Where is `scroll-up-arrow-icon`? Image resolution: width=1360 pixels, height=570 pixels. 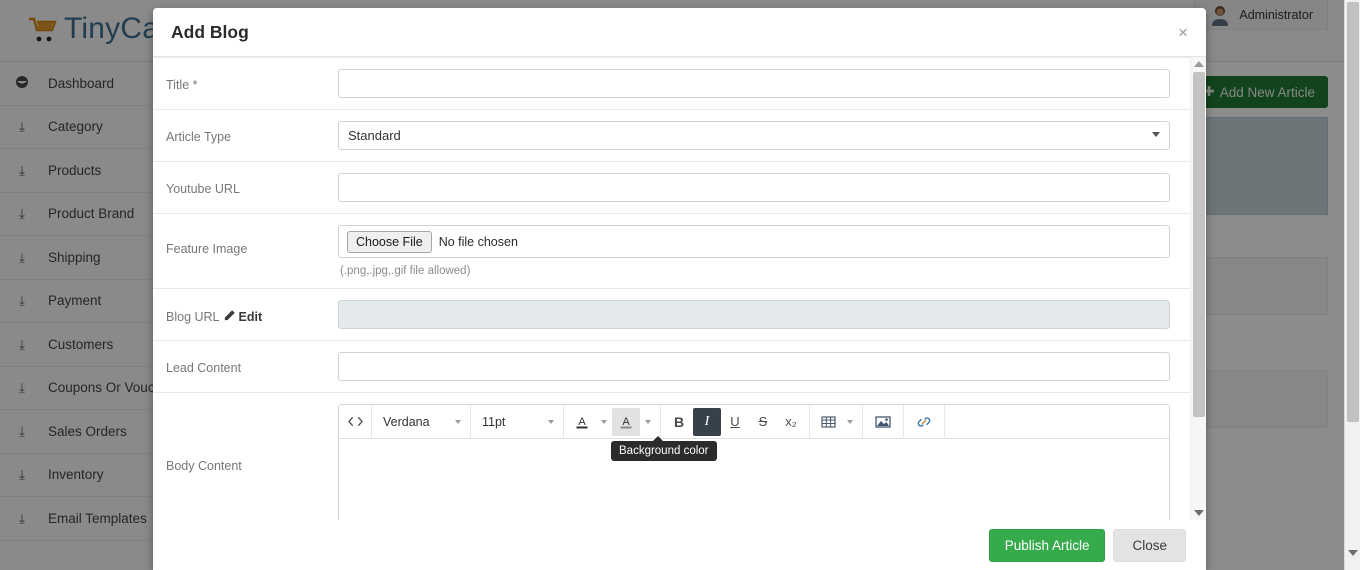 scroll-up-arrow-icon is located at coordinates (1199, 64).